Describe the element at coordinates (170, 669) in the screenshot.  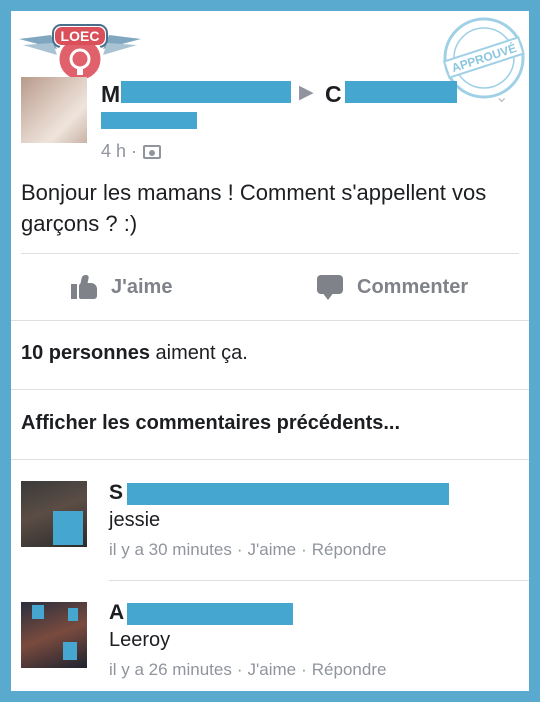
I see `comment-time: il y a 26 minutes` at that location.